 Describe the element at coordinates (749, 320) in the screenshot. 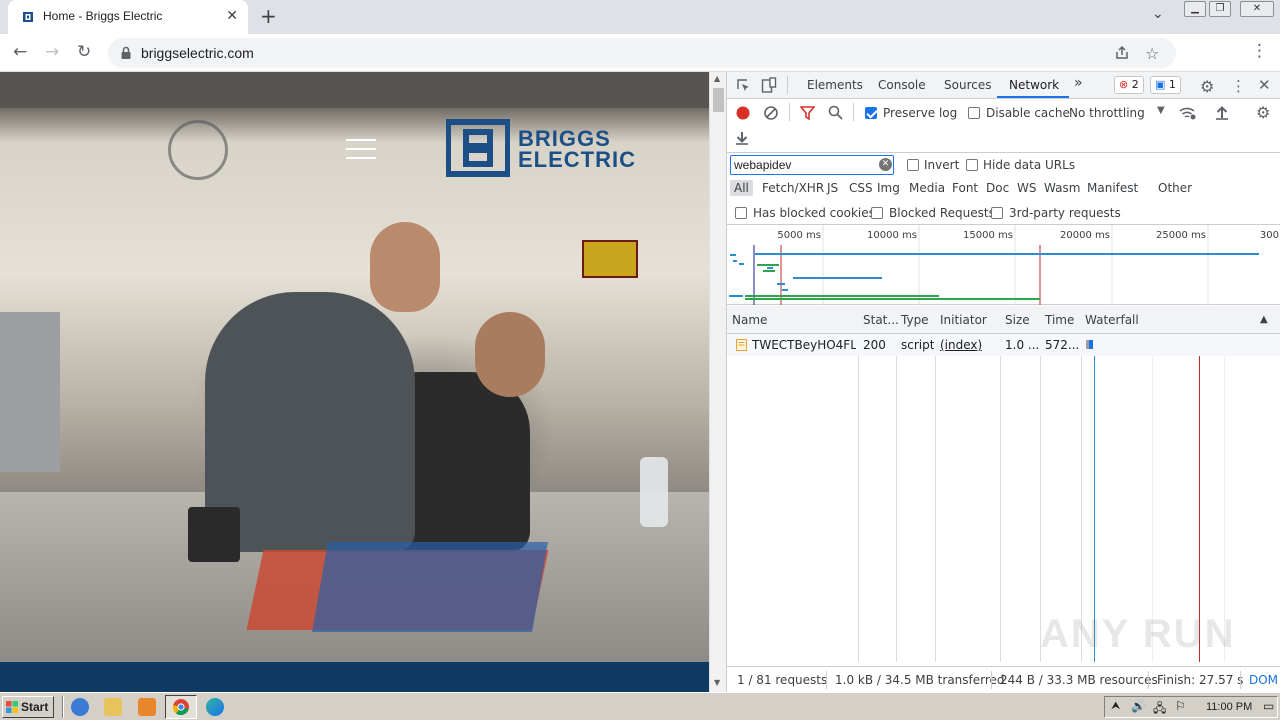

I see `column-name: Name` at that location.